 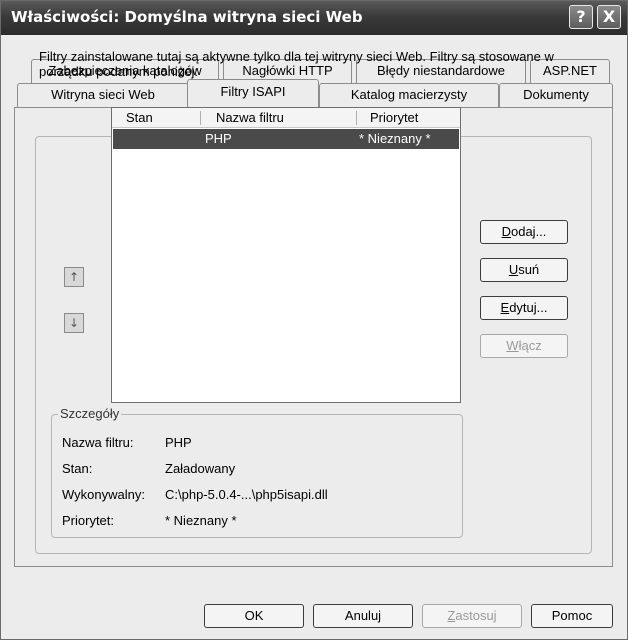 I want to click on add-button-mnemonic: D, so click(x=506, y=231).